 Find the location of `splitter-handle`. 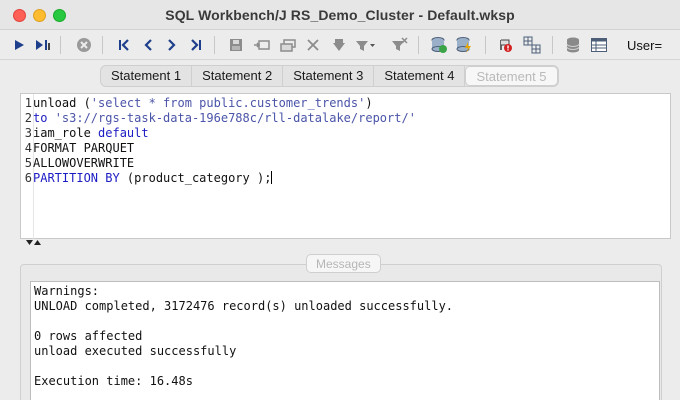

splitter-handle is located at coordinates (34, 244).